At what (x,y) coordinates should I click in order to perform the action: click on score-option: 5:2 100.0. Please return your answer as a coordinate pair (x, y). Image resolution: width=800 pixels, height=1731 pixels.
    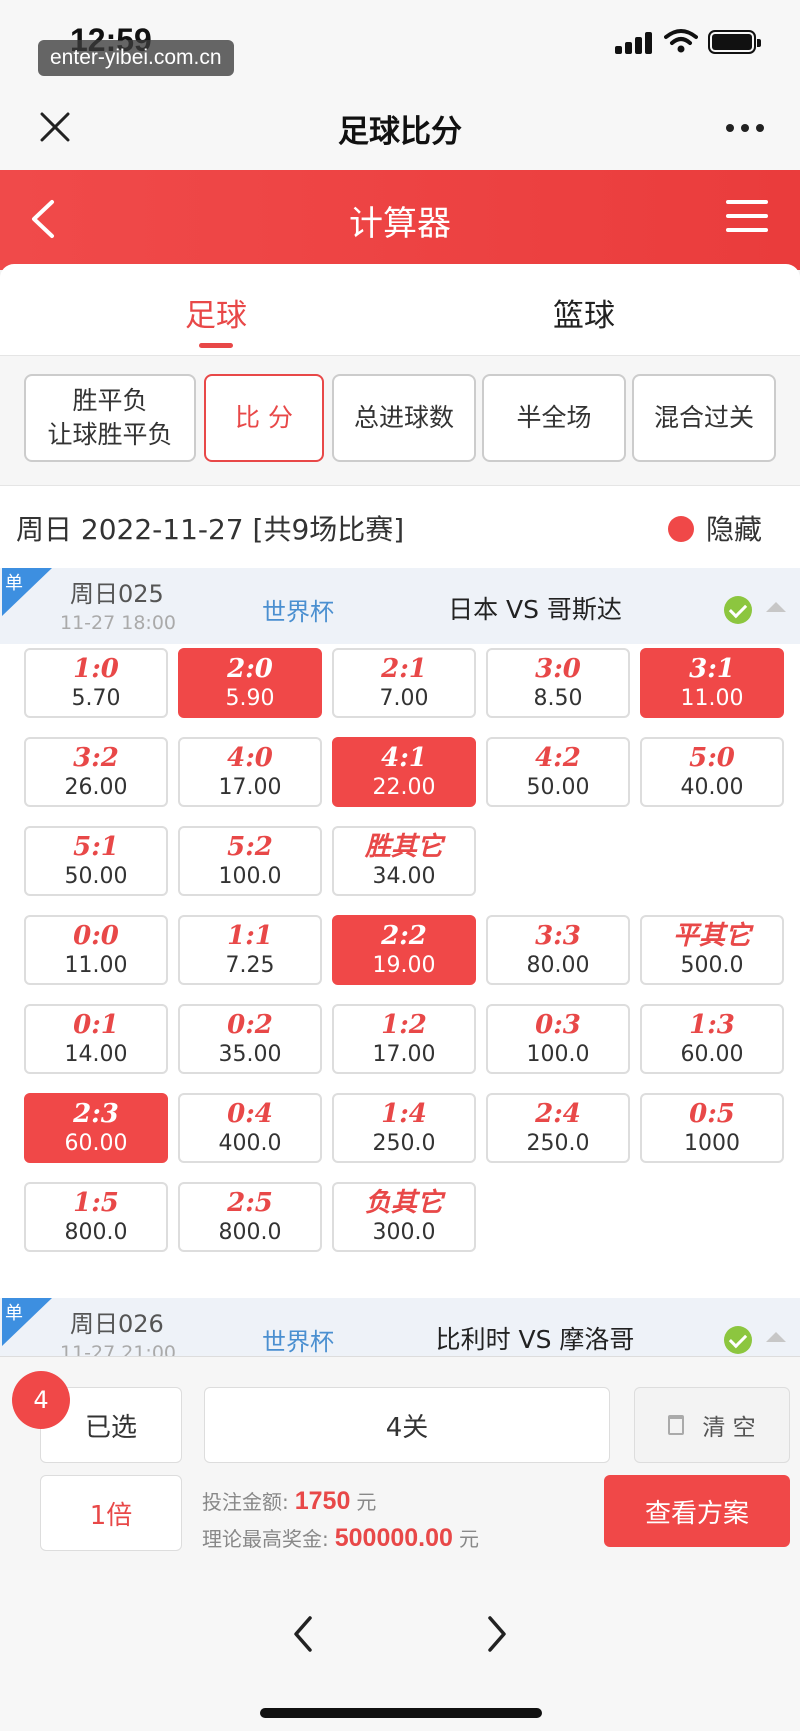
    Looking at the image, I should click on (250, 861).